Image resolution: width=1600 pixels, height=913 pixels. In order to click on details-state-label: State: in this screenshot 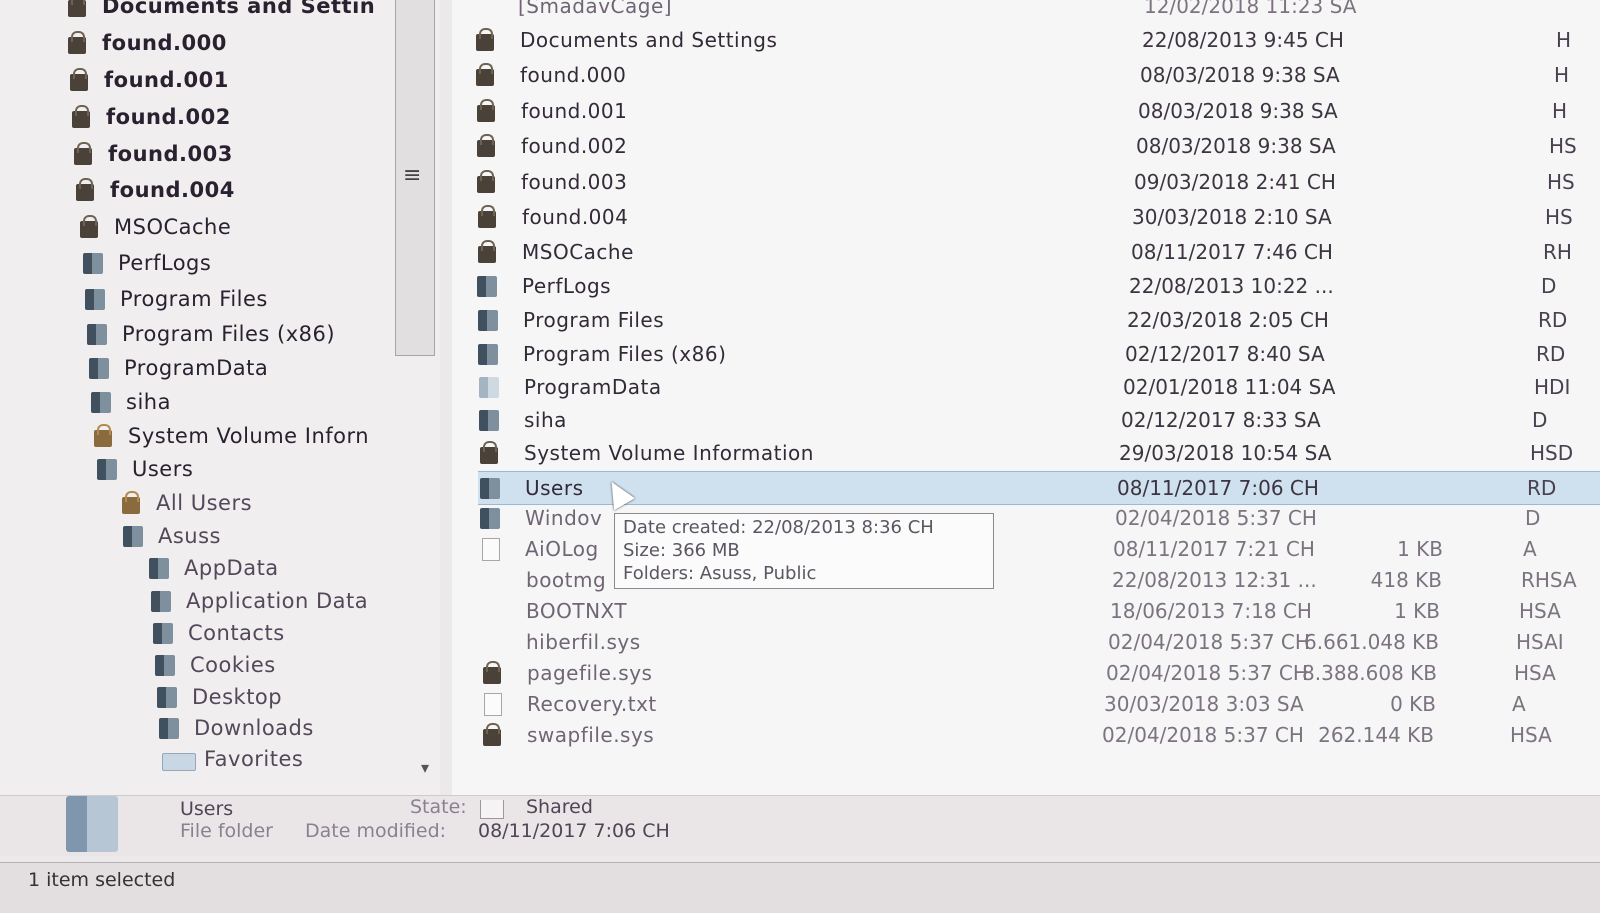, I will do `click(438, 807)`.